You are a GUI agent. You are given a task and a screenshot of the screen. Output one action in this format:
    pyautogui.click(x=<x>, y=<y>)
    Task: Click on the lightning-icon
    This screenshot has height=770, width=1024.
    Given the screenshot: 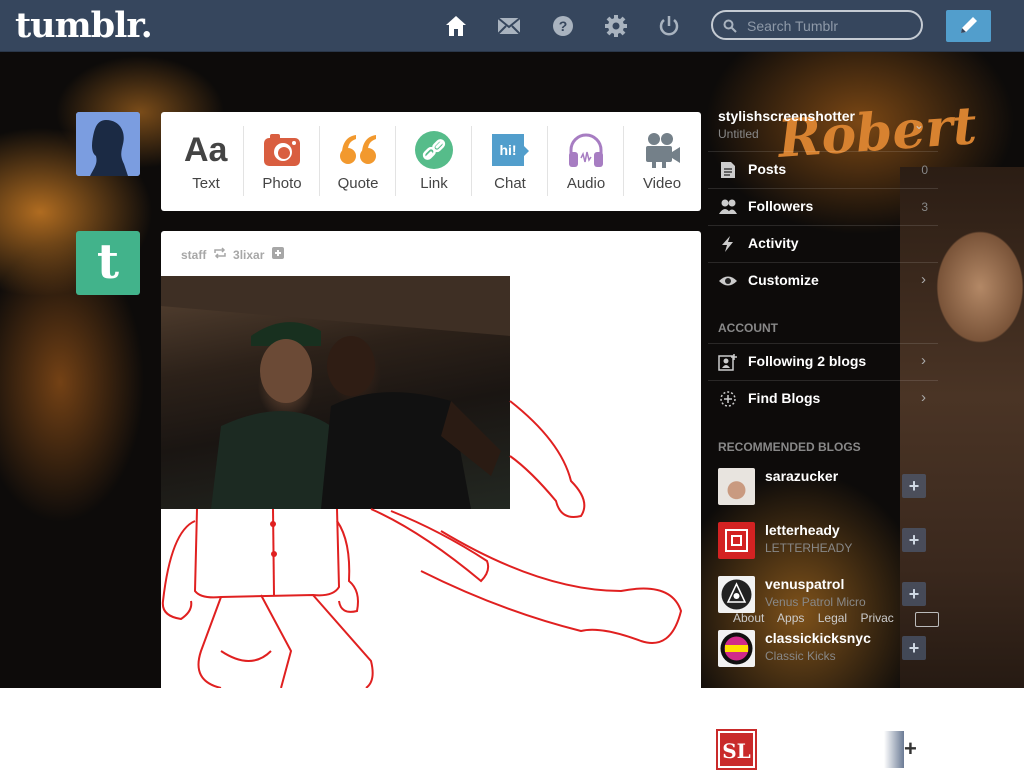 What is the action you would take?
    pyautogui.click(x=727, y=244)
    